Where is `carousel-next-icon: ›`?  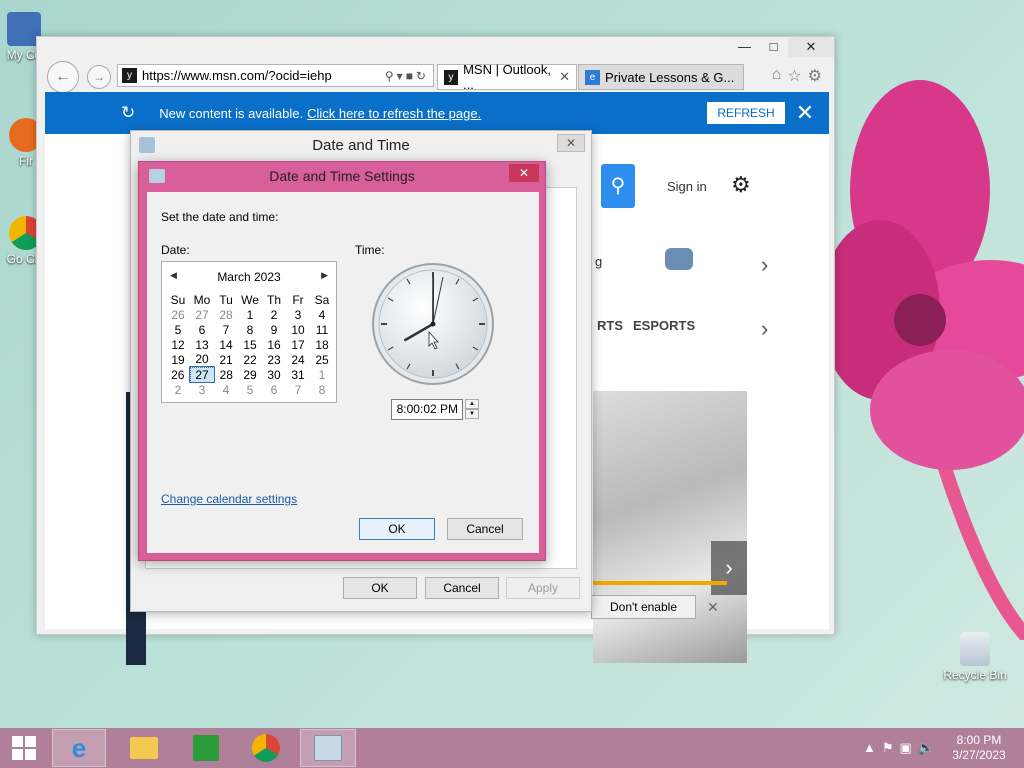
carousel-next-icon: › is located at coordinates (729, 568).